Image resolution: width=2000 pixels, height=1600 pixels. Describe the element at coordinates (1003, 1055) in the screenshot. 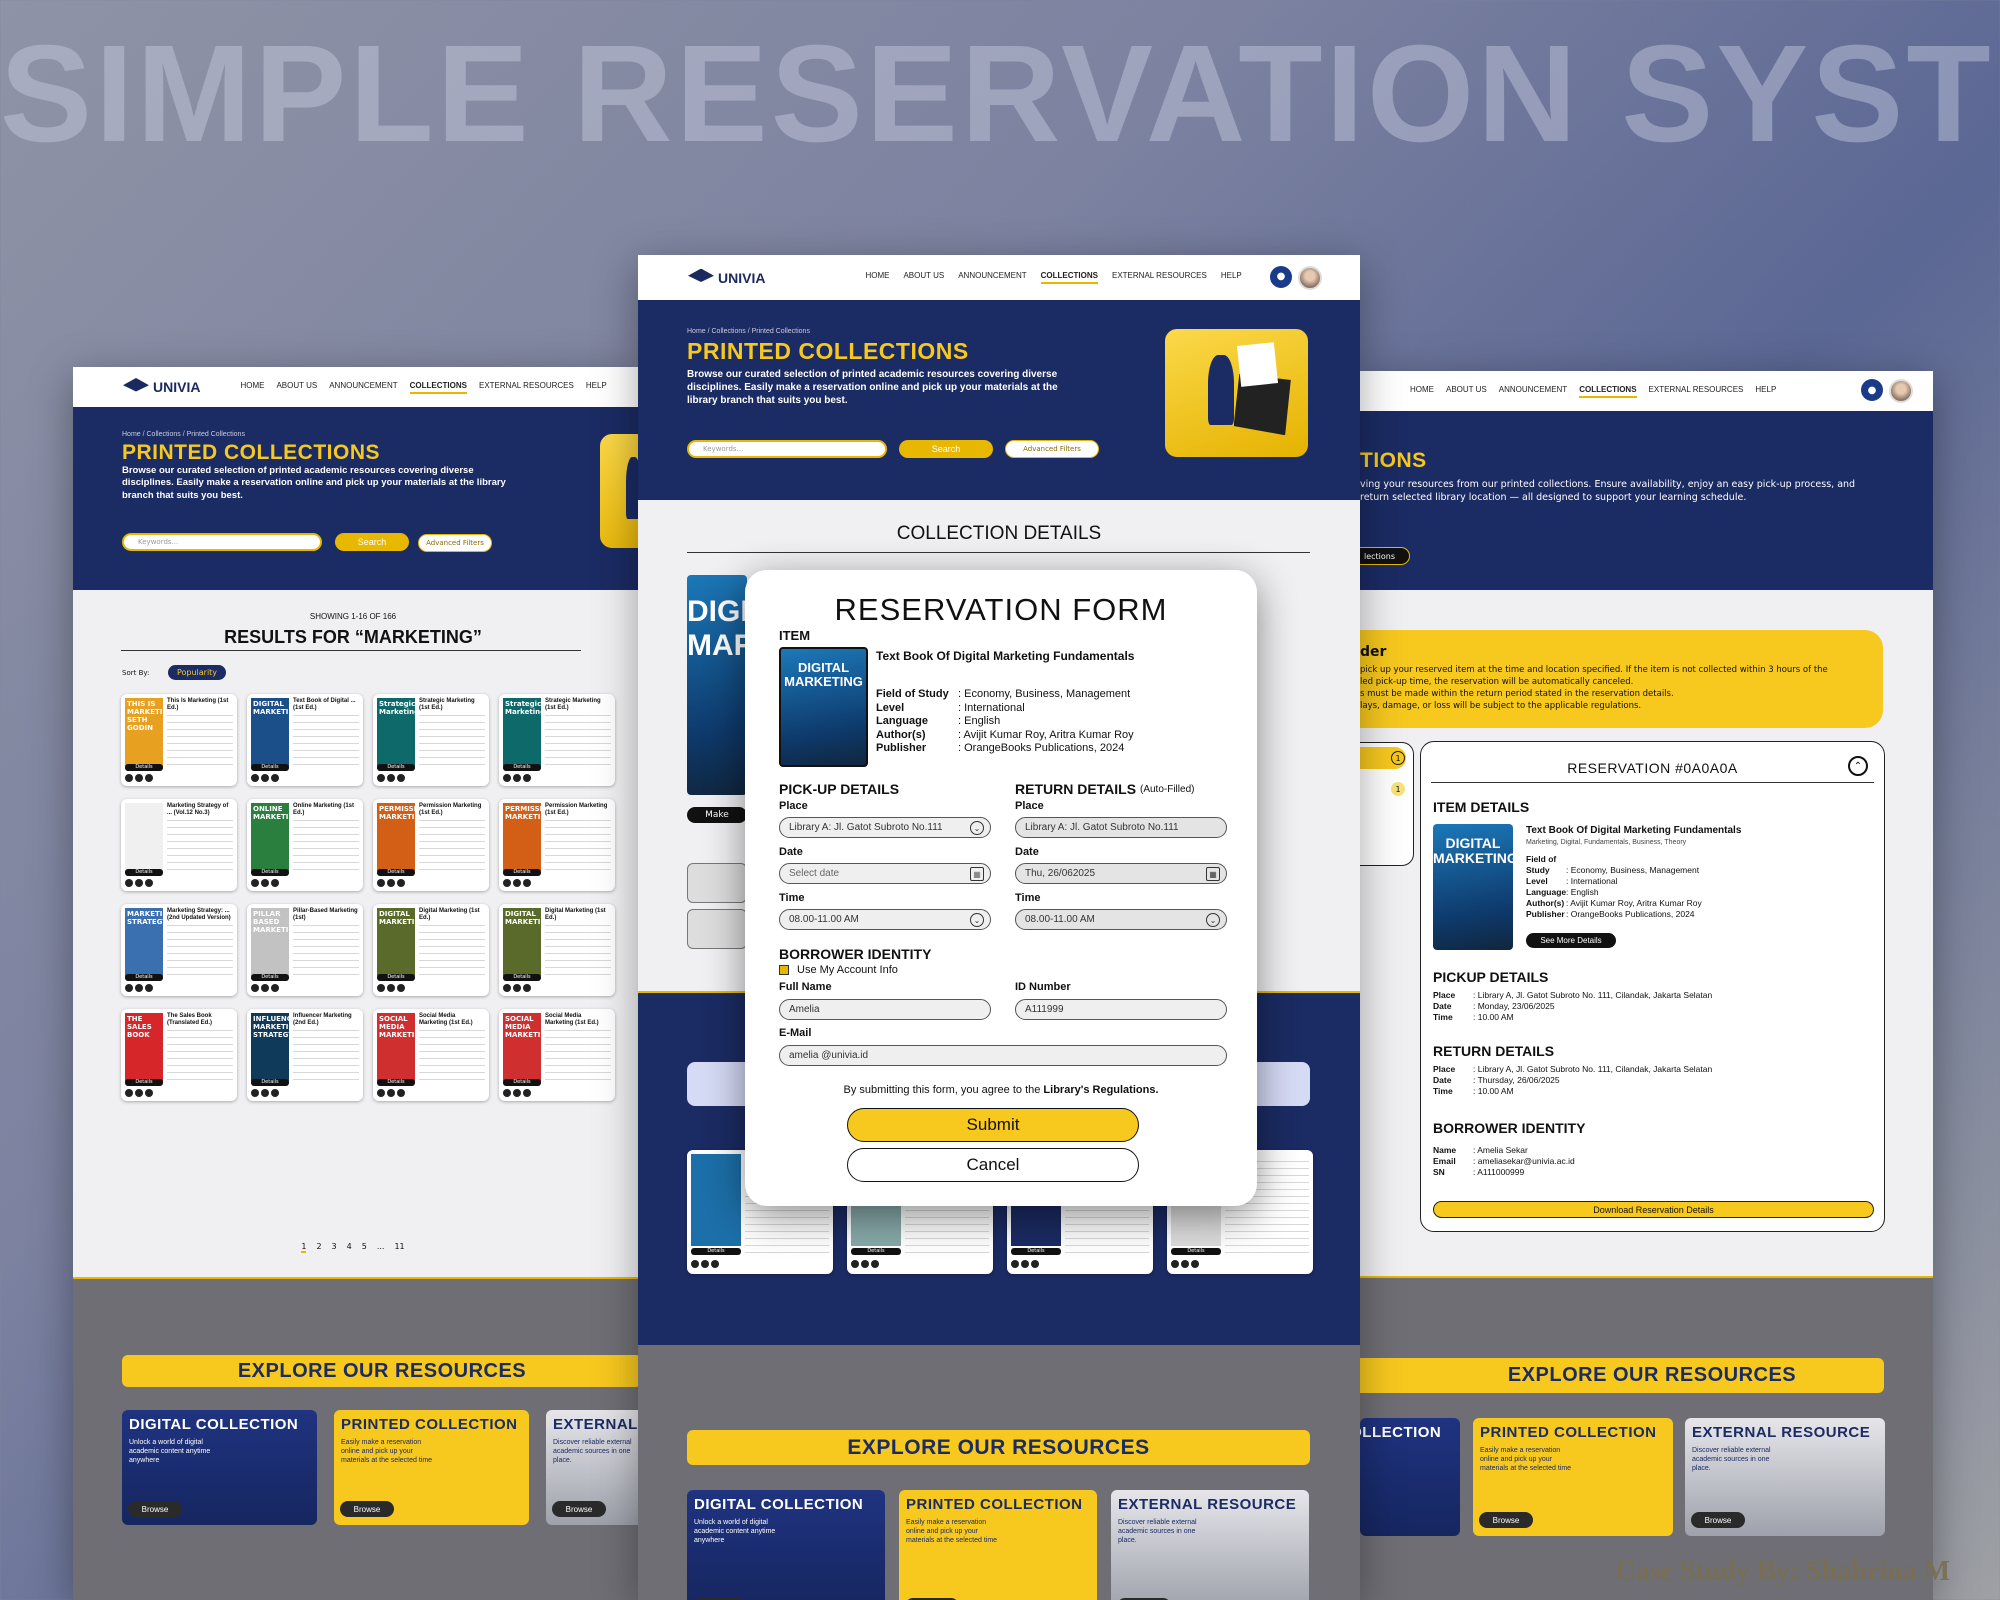

I see `email-input: amelia @univia.id` at that location.